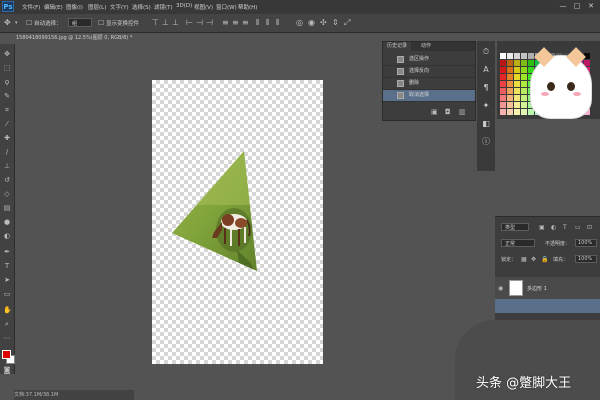 Image resolution: width=600 pixels, height=400 pixels. What do you see at coordinates (29, 23) in the screenshot?
I see `checkbox-auto-select: ☐` at bounding box center [29, 23].